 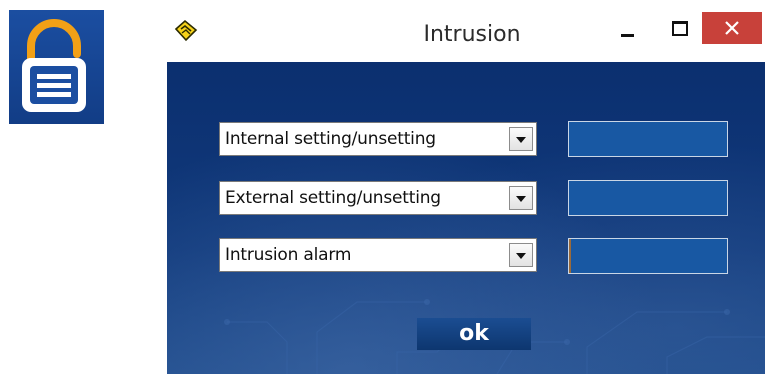 I want to click on status-indicator-external, so click(x=648, y=198).